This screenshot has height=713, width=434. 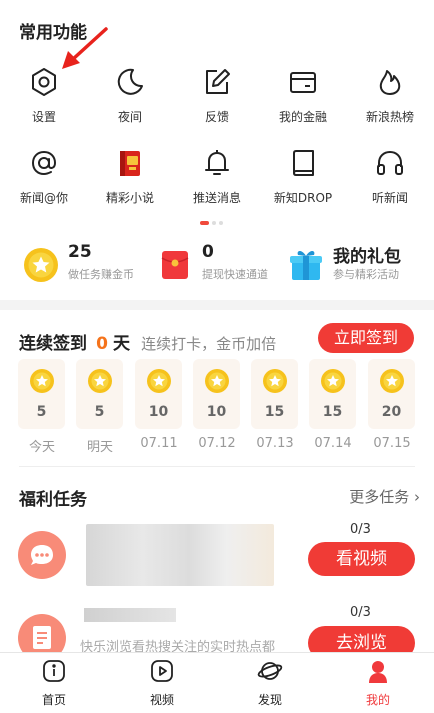 What do you see at coordinates (54, 671) in the screenshot?
I see `info-box-icon` at bounding box center [54, 671].